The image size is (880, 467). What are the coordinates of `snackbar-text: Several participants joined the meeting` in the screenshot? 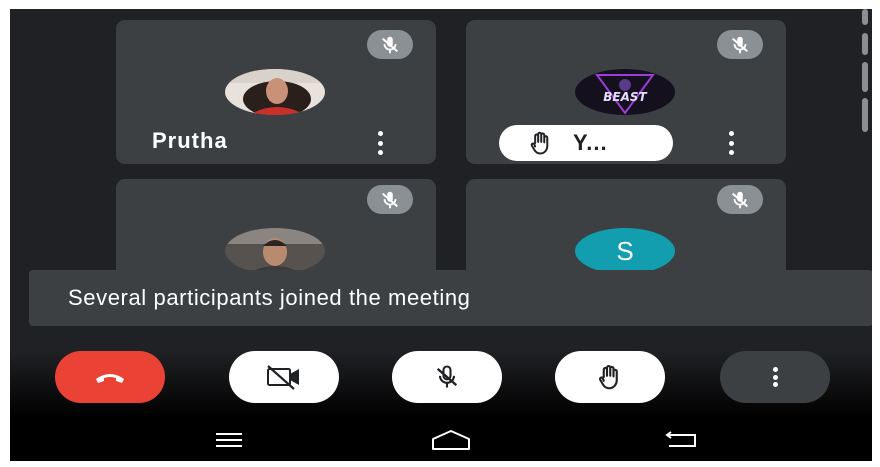 It's located at (269, 297).